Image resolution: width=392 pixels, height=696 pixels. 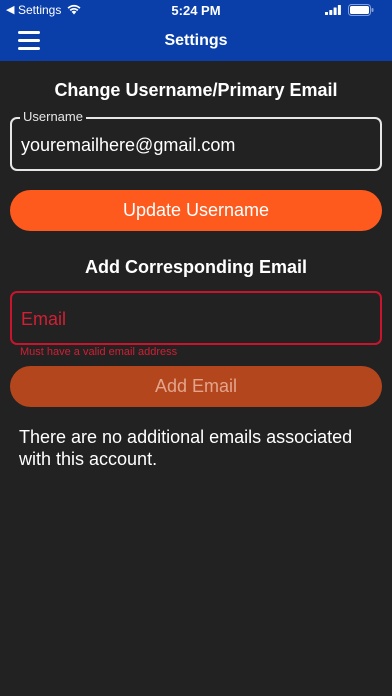 I want to click on top-bar: ◀ Settings 5:24 PM Settings, so click(x=196, y=30).